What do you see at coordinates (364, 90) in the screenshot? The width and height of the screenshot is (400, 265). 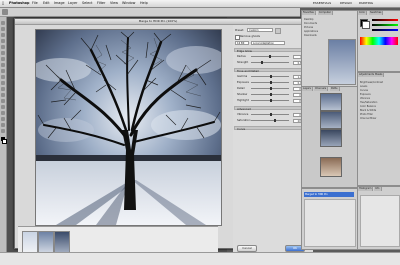 I see `adj-curves: Curves` at bounding box center [364, 90].